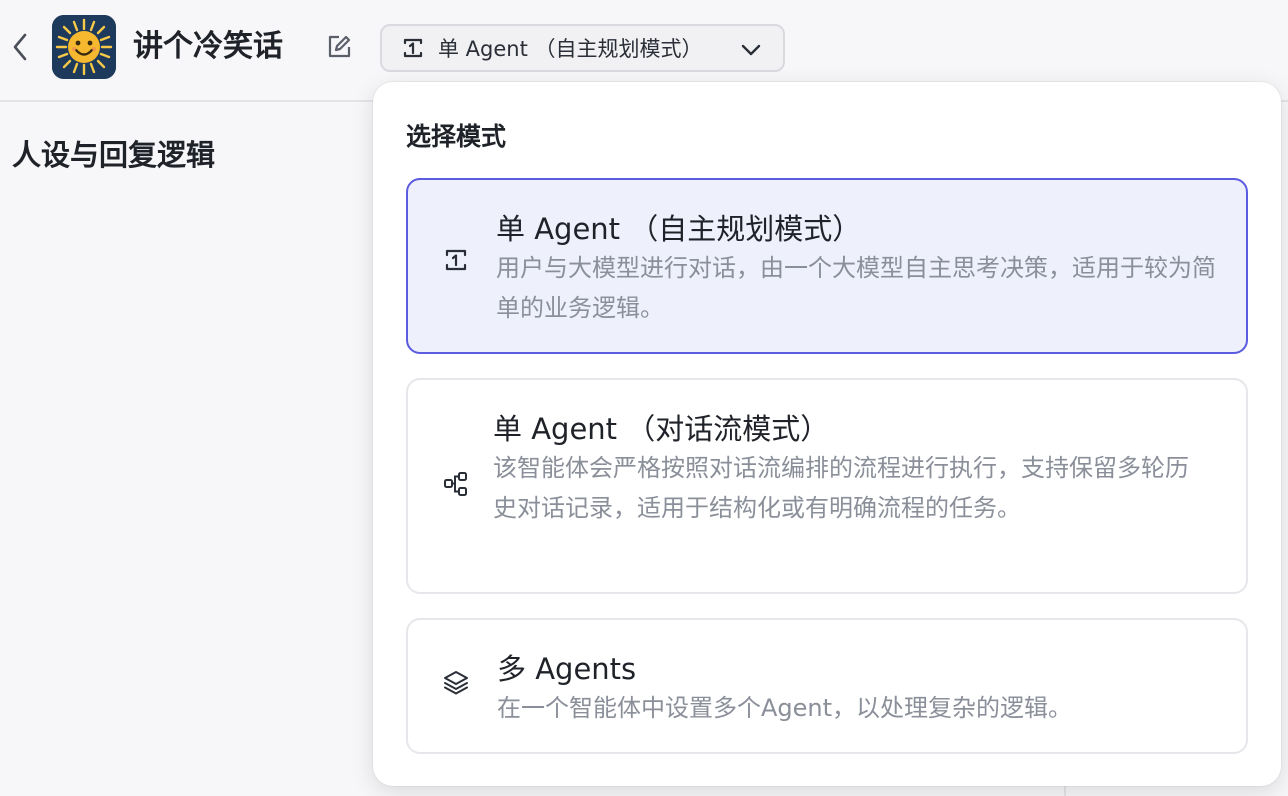 The width and height of the screenshot is (1288, 796). What do you see at coordinates (567, 669) in the screenshot?
I see `option-title: 多 Agents` at bounding box center [567, 669].